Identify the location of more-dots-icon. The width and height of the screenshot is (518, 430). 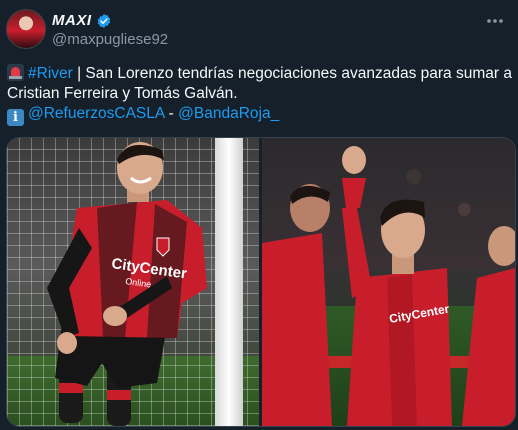
(495, 21).